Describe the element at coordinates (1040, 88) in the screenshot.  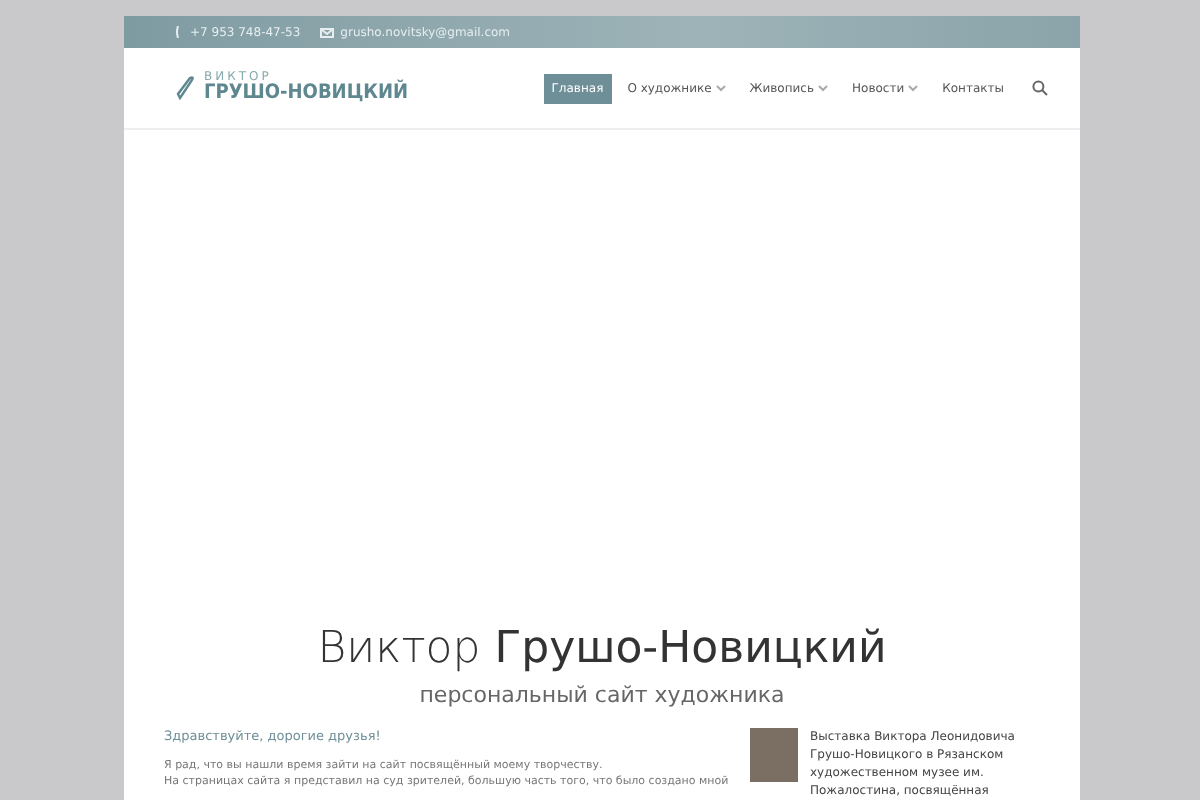
I see `search-icon` at that location.